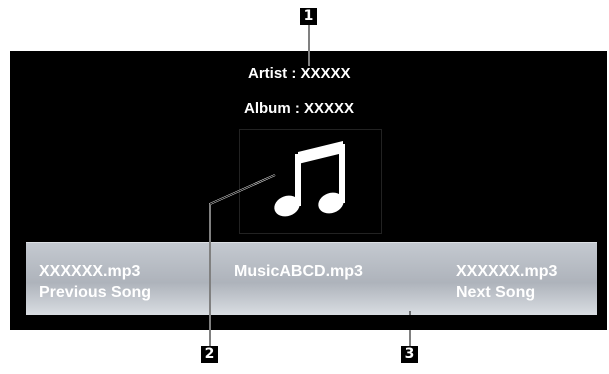 The width and height of the screenshot is (609, 374). What do you see at coordinates (309, 179) in the screenshot?
I see `music-note-icon` at bounding box center [309, 179].